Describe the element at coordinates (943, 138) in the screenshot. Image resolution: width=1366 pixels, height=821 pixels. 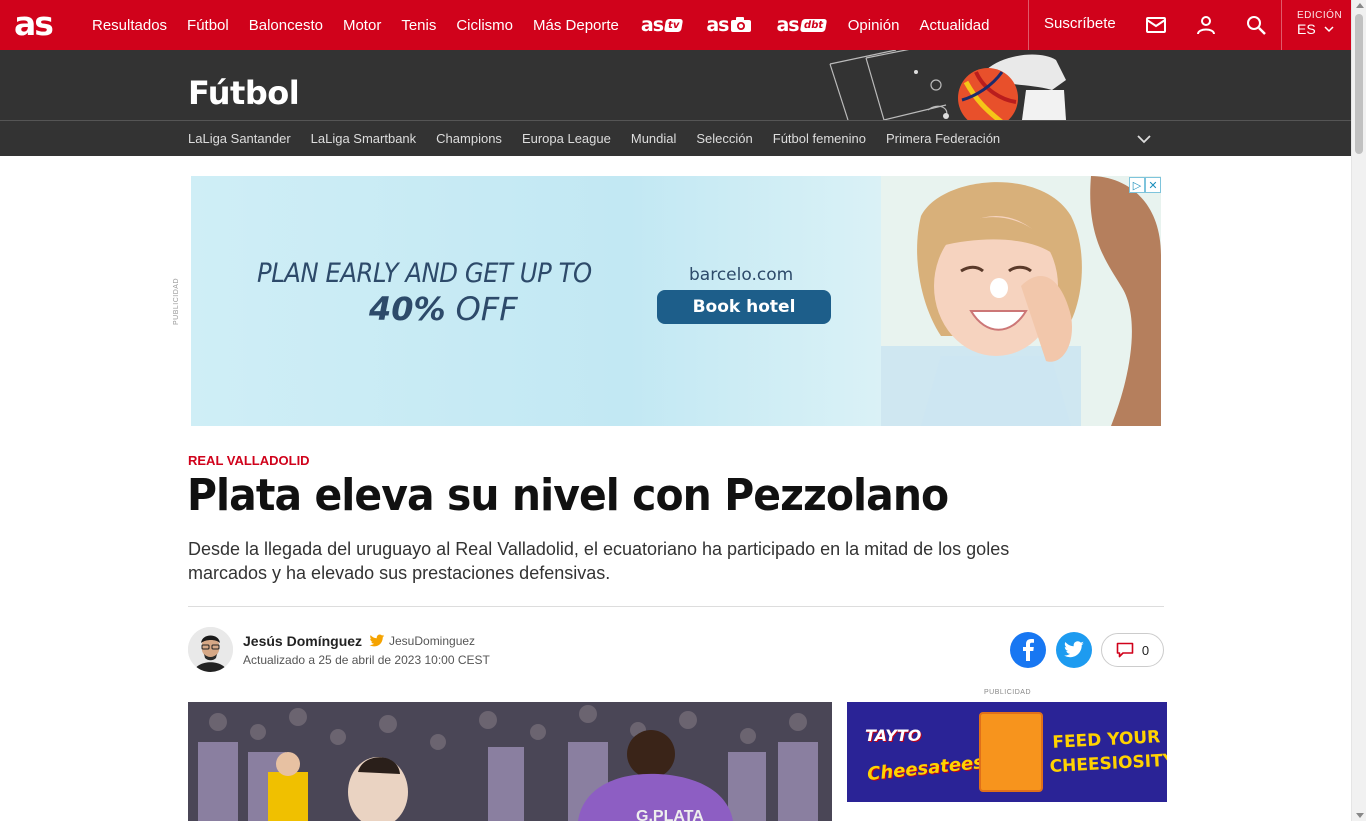
I see `subnav-primera-federacion: Primera Federación` at that location.